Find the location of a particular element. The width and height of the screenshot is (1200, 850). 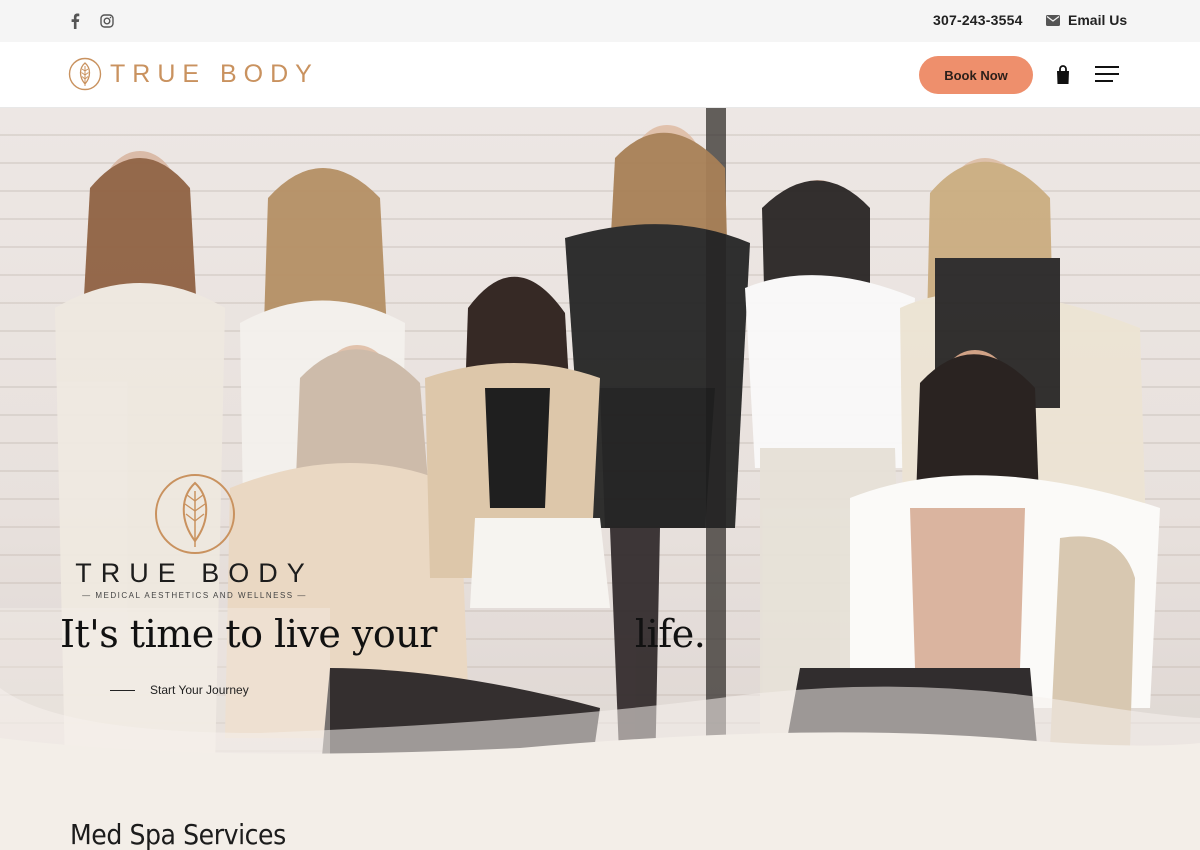

headline-end: life. is located at coordinates (670, 634).